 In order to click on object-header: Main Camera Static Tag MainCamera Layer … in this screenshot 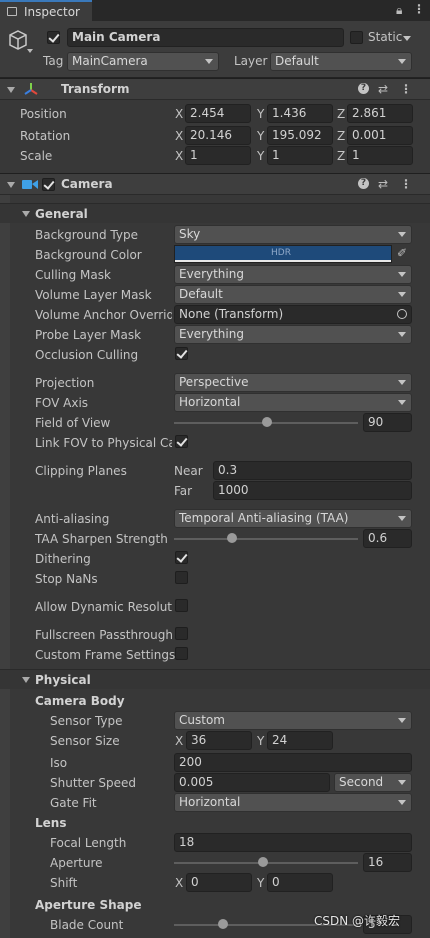, I will do `click(215, 49)`.